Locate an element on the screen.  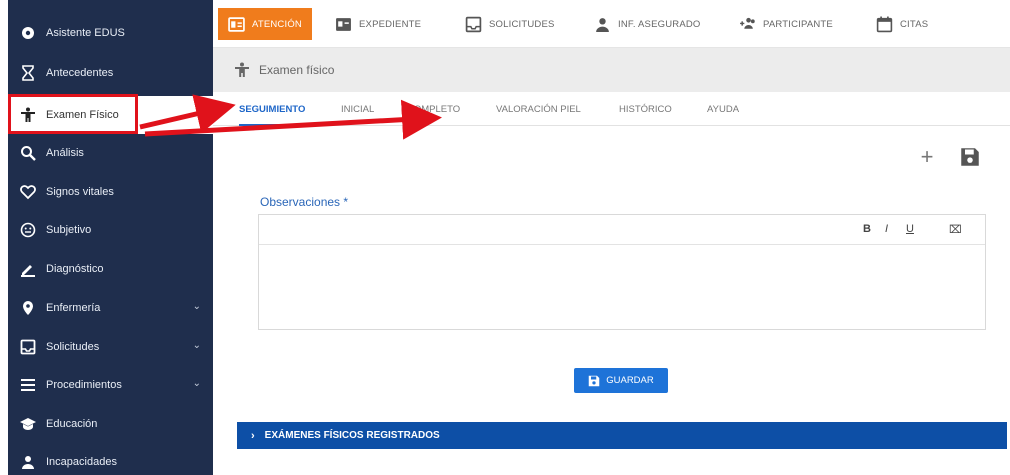
tab-label: INF. ASEGURADO is located at coordinates (659, 24).